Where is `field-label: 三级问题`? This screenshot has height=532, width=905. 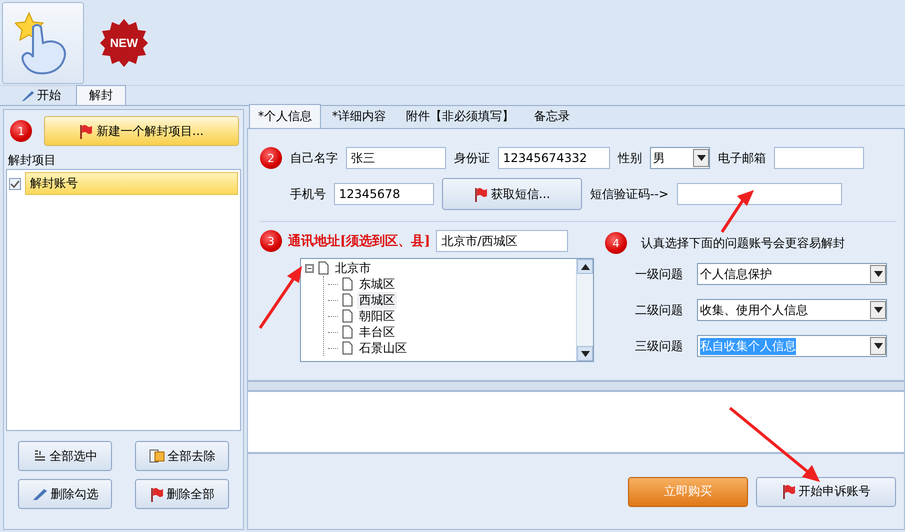 field-label: 三级问题 is located at coordinates (659, 346).